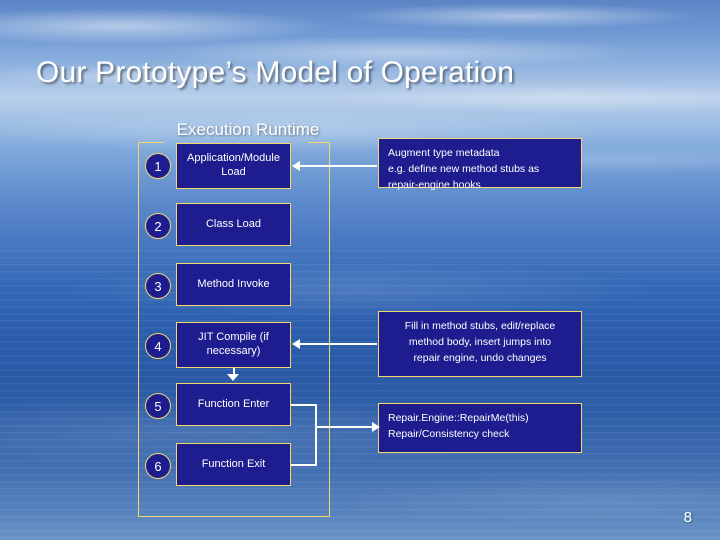 This screenshot has width=720, height=540. I want to click on step-box-function-enter: Function Enter, so click(233, 404).